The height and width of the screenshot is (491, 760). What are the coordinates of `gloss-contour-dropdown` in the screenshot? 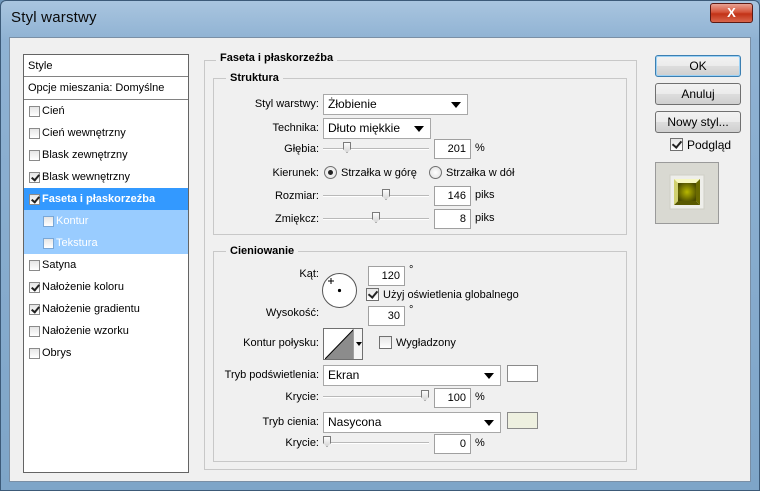 It's located at (357, 344).